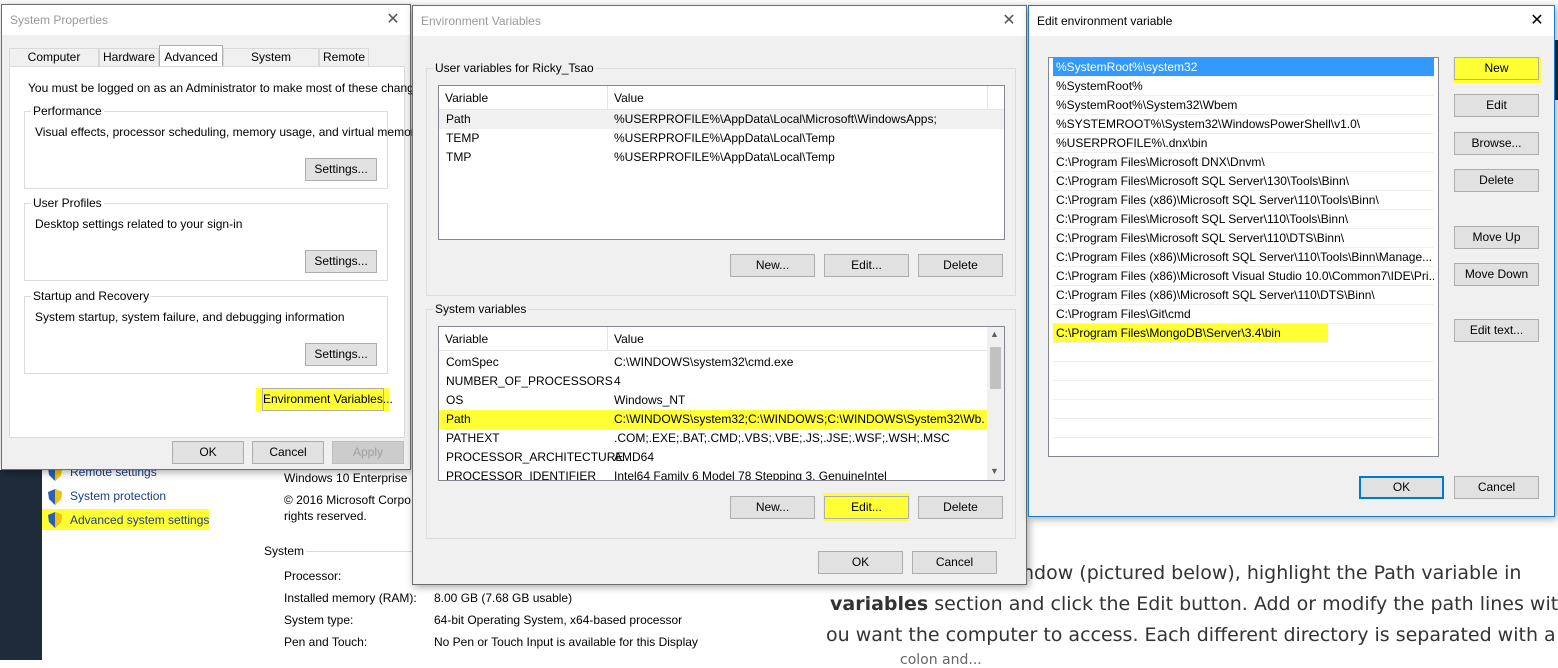 Image resolution: width=1558 pixels, height=668 pixels. Describe the element at coordinates (994, 334) in the screenshot. I see `scroll-up-icon: ▲` at that location.